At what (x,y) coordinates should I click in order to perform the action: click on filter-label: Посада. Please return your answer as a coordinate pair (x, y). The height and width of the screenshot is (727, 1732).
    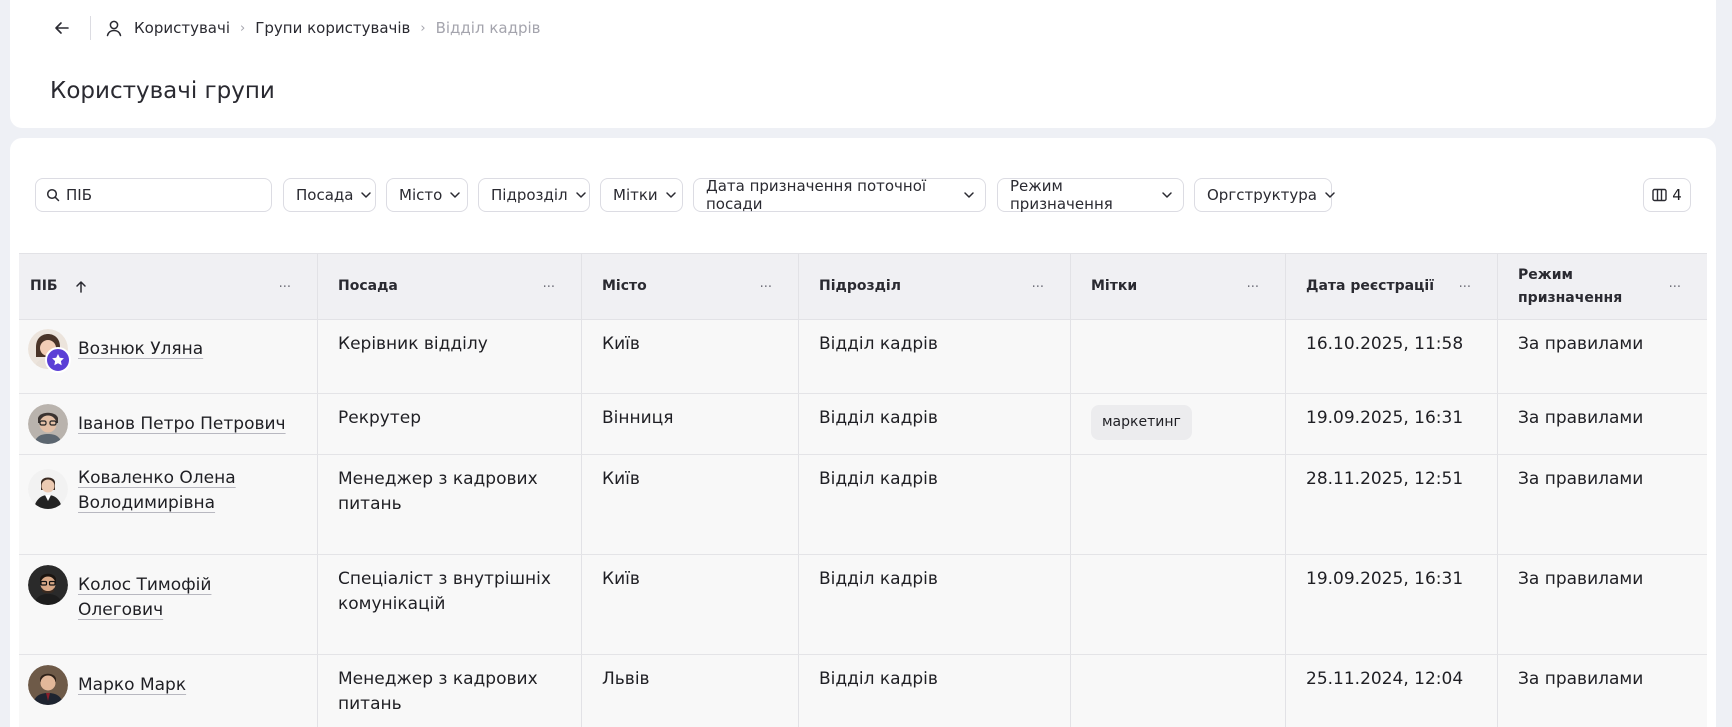
    Looking at the image, I should click on (325, 195).